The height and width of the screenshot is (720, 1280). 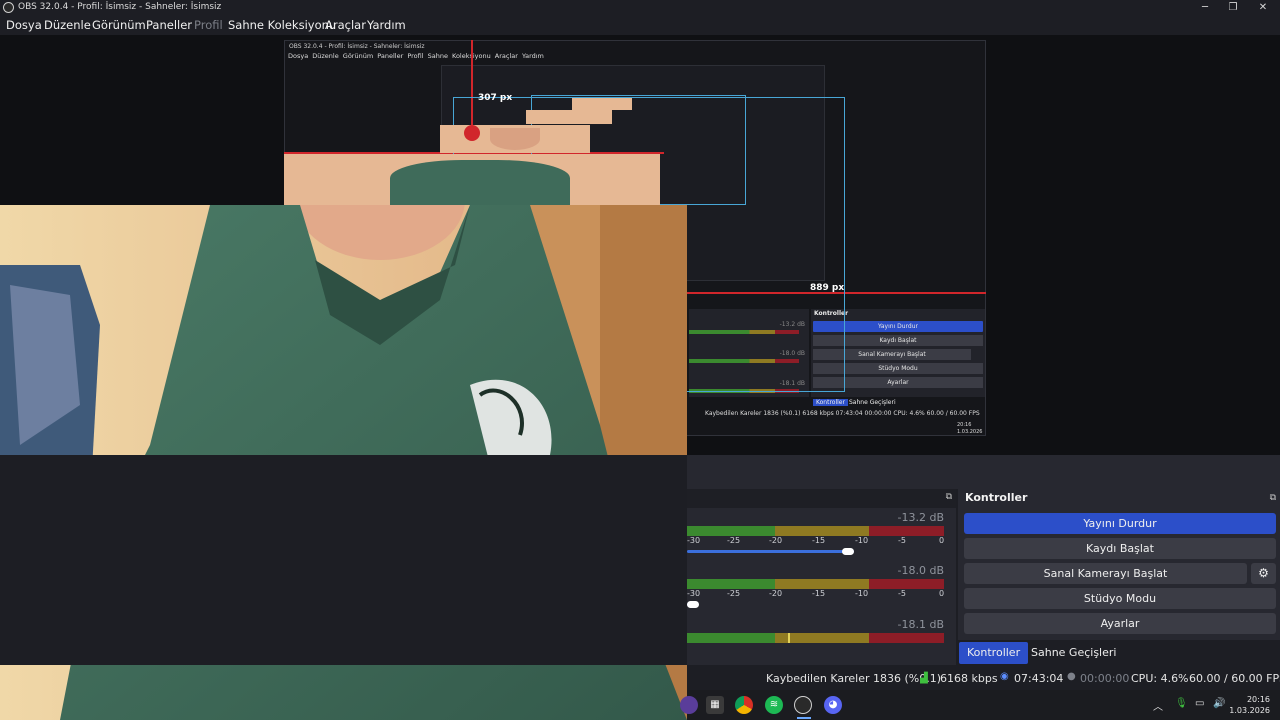 What do you see at coordinates (744, 705) in the screenshot?
I see `chrome-icon` at bounding box center [744, 705].